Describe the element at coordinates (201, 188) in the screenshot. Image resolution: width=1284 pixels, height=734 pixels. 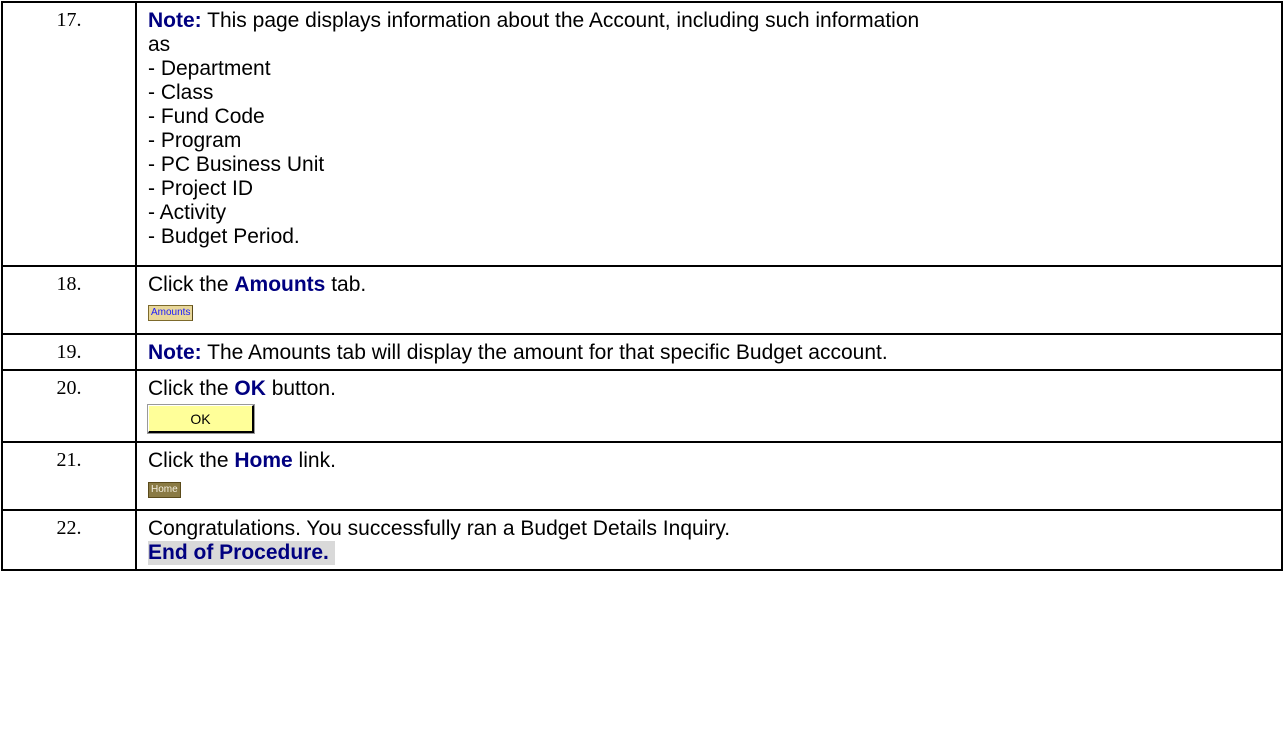
I see `list-item: - Project ID` at that location.